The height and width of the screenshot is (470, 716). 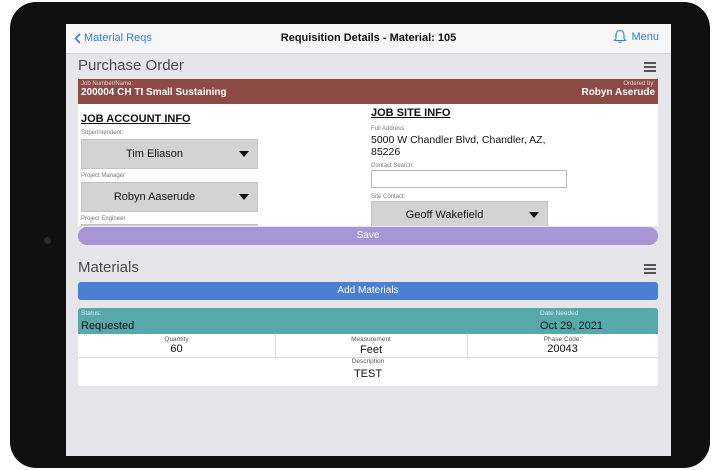 What do you see at coordinates (368, 291) in the screenshot?
I see `add-materials-button: Add Materials` at bounding box center [368, 291].